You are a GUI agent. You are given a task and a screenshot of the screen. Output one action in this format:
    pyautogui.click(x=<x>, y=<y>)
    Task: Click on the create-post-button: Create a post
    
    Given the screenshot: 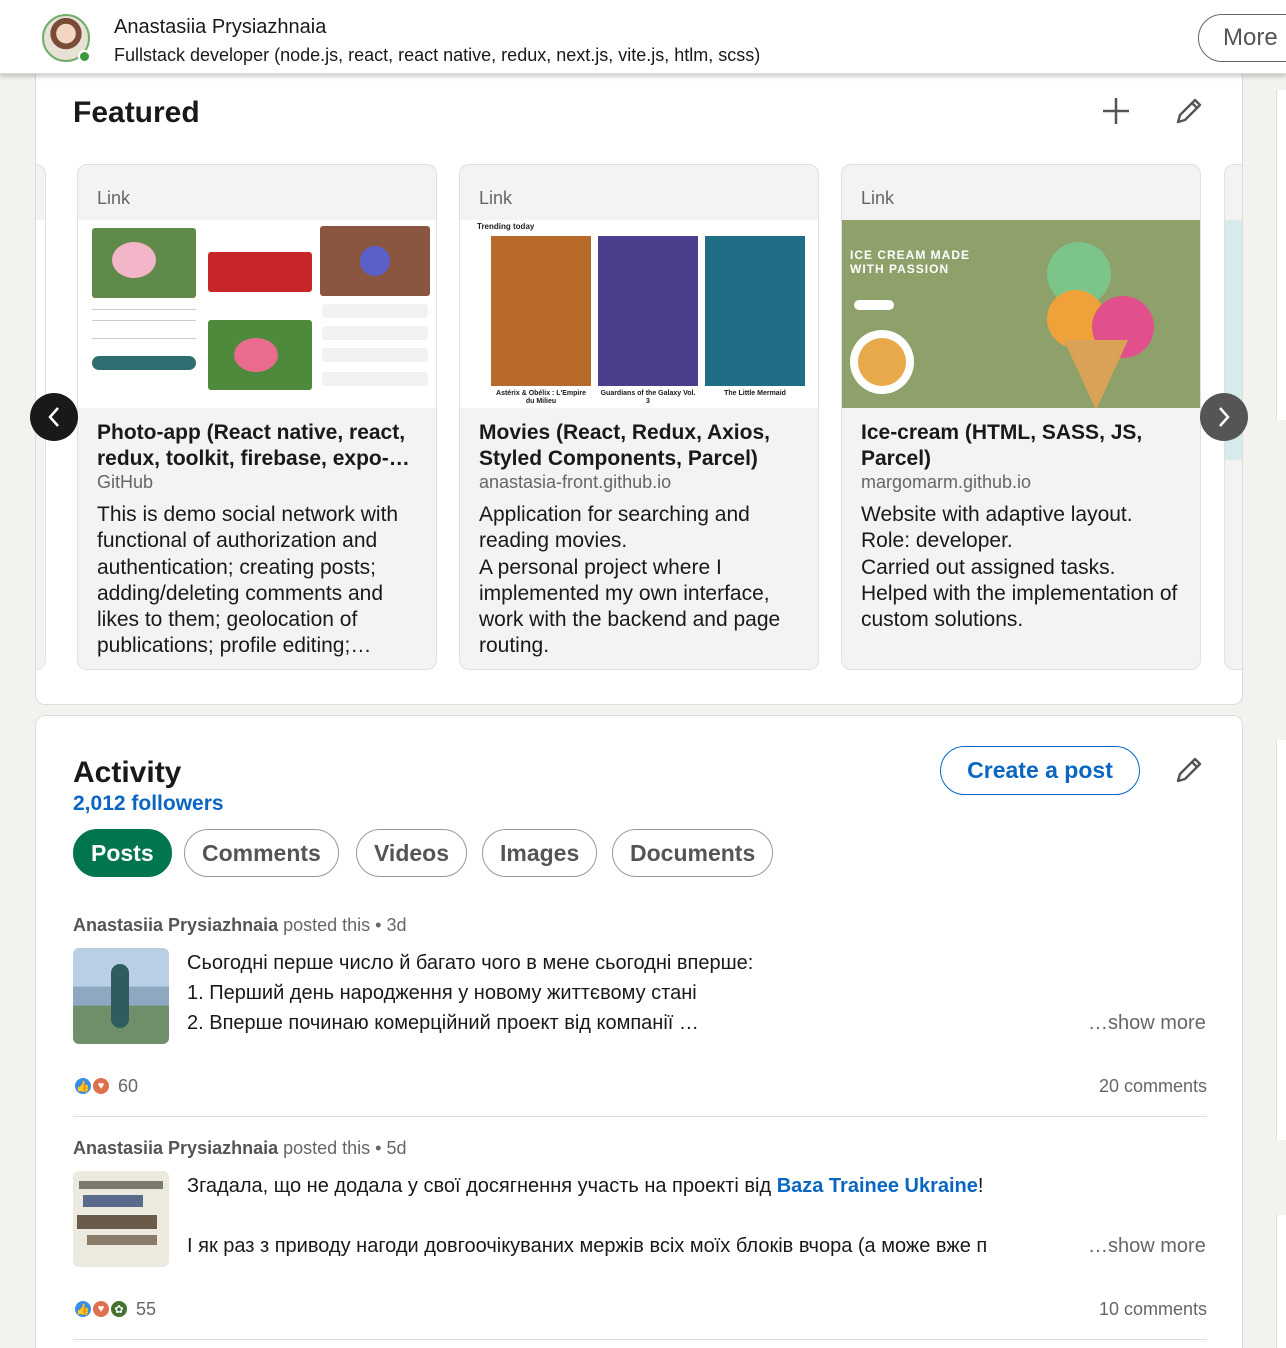 What is the action you would take?
    pyautogui.click(x=1040, y=770)
    